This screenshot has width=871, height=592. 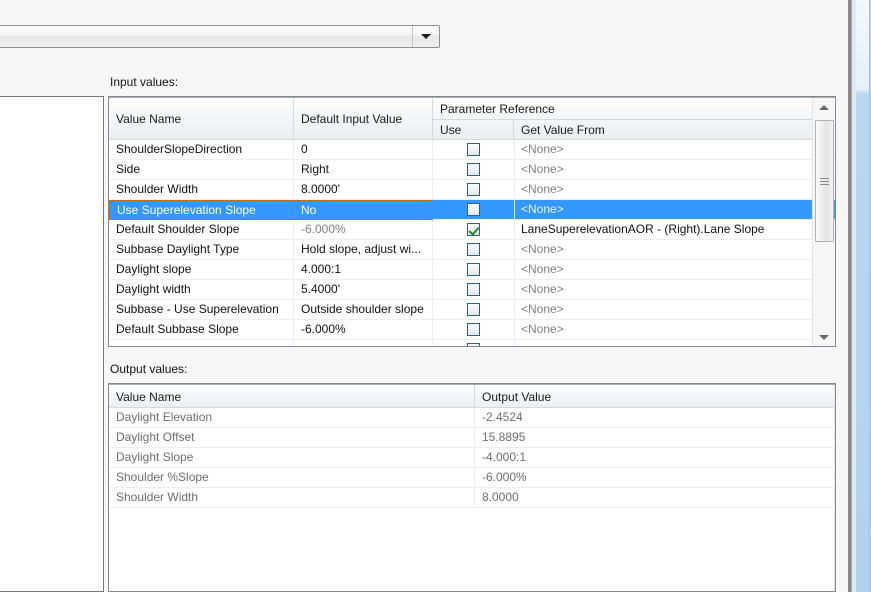 What do you see at coordinates (497, 108) in the screenshot?
I see `input-column-header-parameter-reference: Parameter Reference` at bounding box center [497, 108].